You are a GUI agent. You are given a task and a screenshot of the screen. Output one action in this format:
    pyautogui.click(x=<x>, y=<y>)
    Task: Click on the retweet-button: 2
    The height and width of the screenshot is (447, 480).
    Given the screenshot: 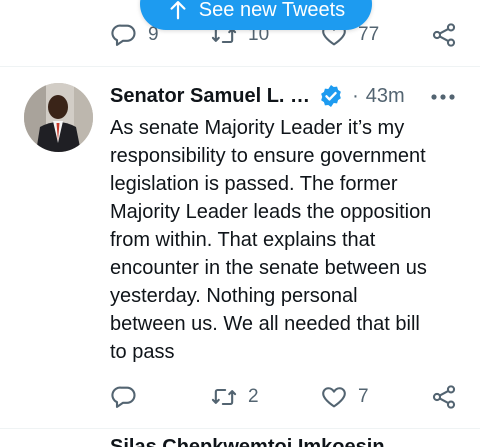 What is the action you would take?
    pyautogui.click(x=234, y=397)
    